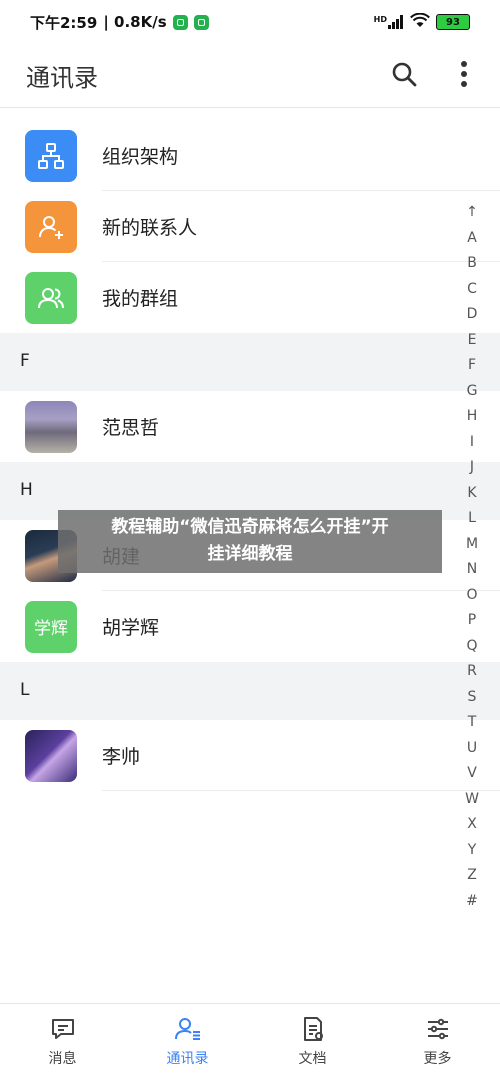 This screenshot has width=500, height=1084. Describe the element at coordinates (250, 626) in the screenshot. I see `contact-row: 学辉 胡学辉` at that location.